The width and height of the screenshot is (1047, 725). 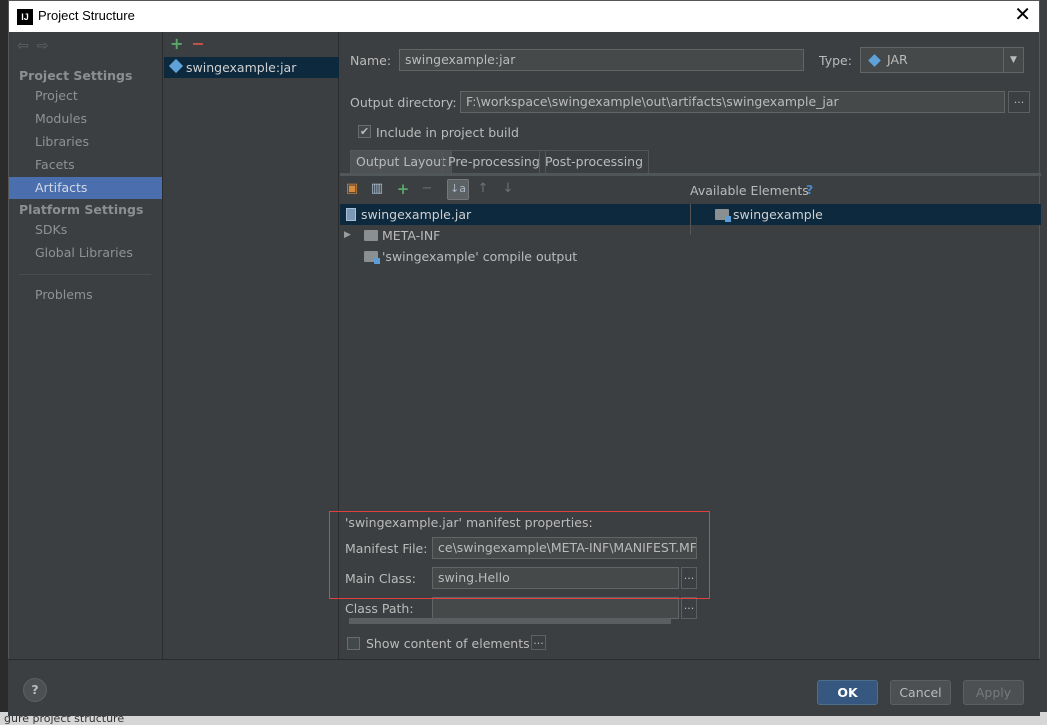 I want to click on arrow-left-icon: ⇦, so click(x=27, y=46).